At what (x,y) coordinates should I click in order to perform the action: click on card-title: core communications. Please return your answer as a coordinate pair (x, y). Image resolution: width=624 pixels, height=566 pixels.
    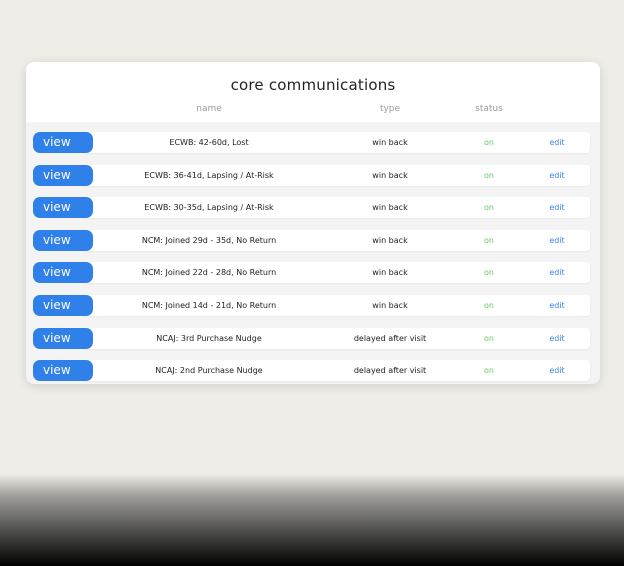
    Looking at the image, I should click on (313, 85).